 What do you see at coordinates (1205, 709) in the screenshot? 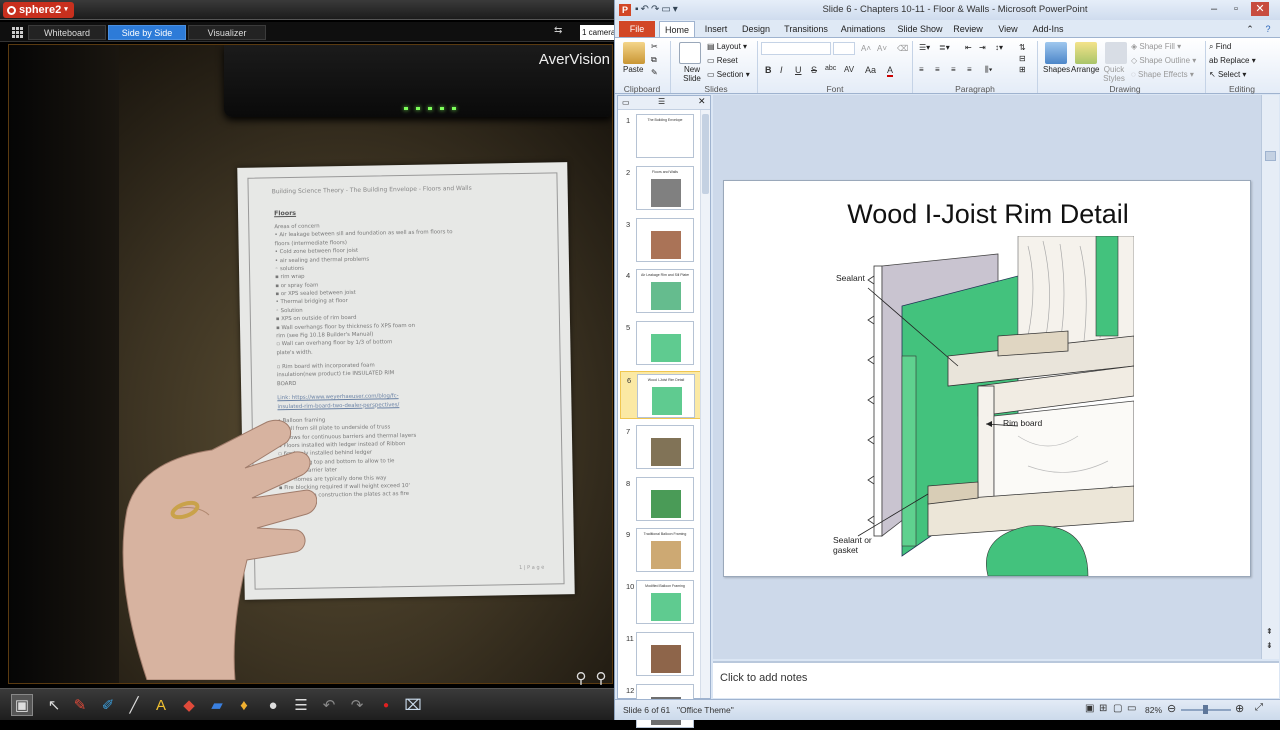
I see `zoom-slider-handle` at bounding box center [1205, 709].